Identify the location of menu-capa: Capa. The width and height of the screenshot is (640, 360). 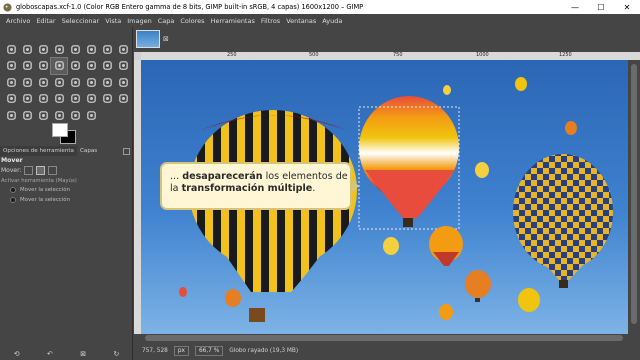
(166, 21).